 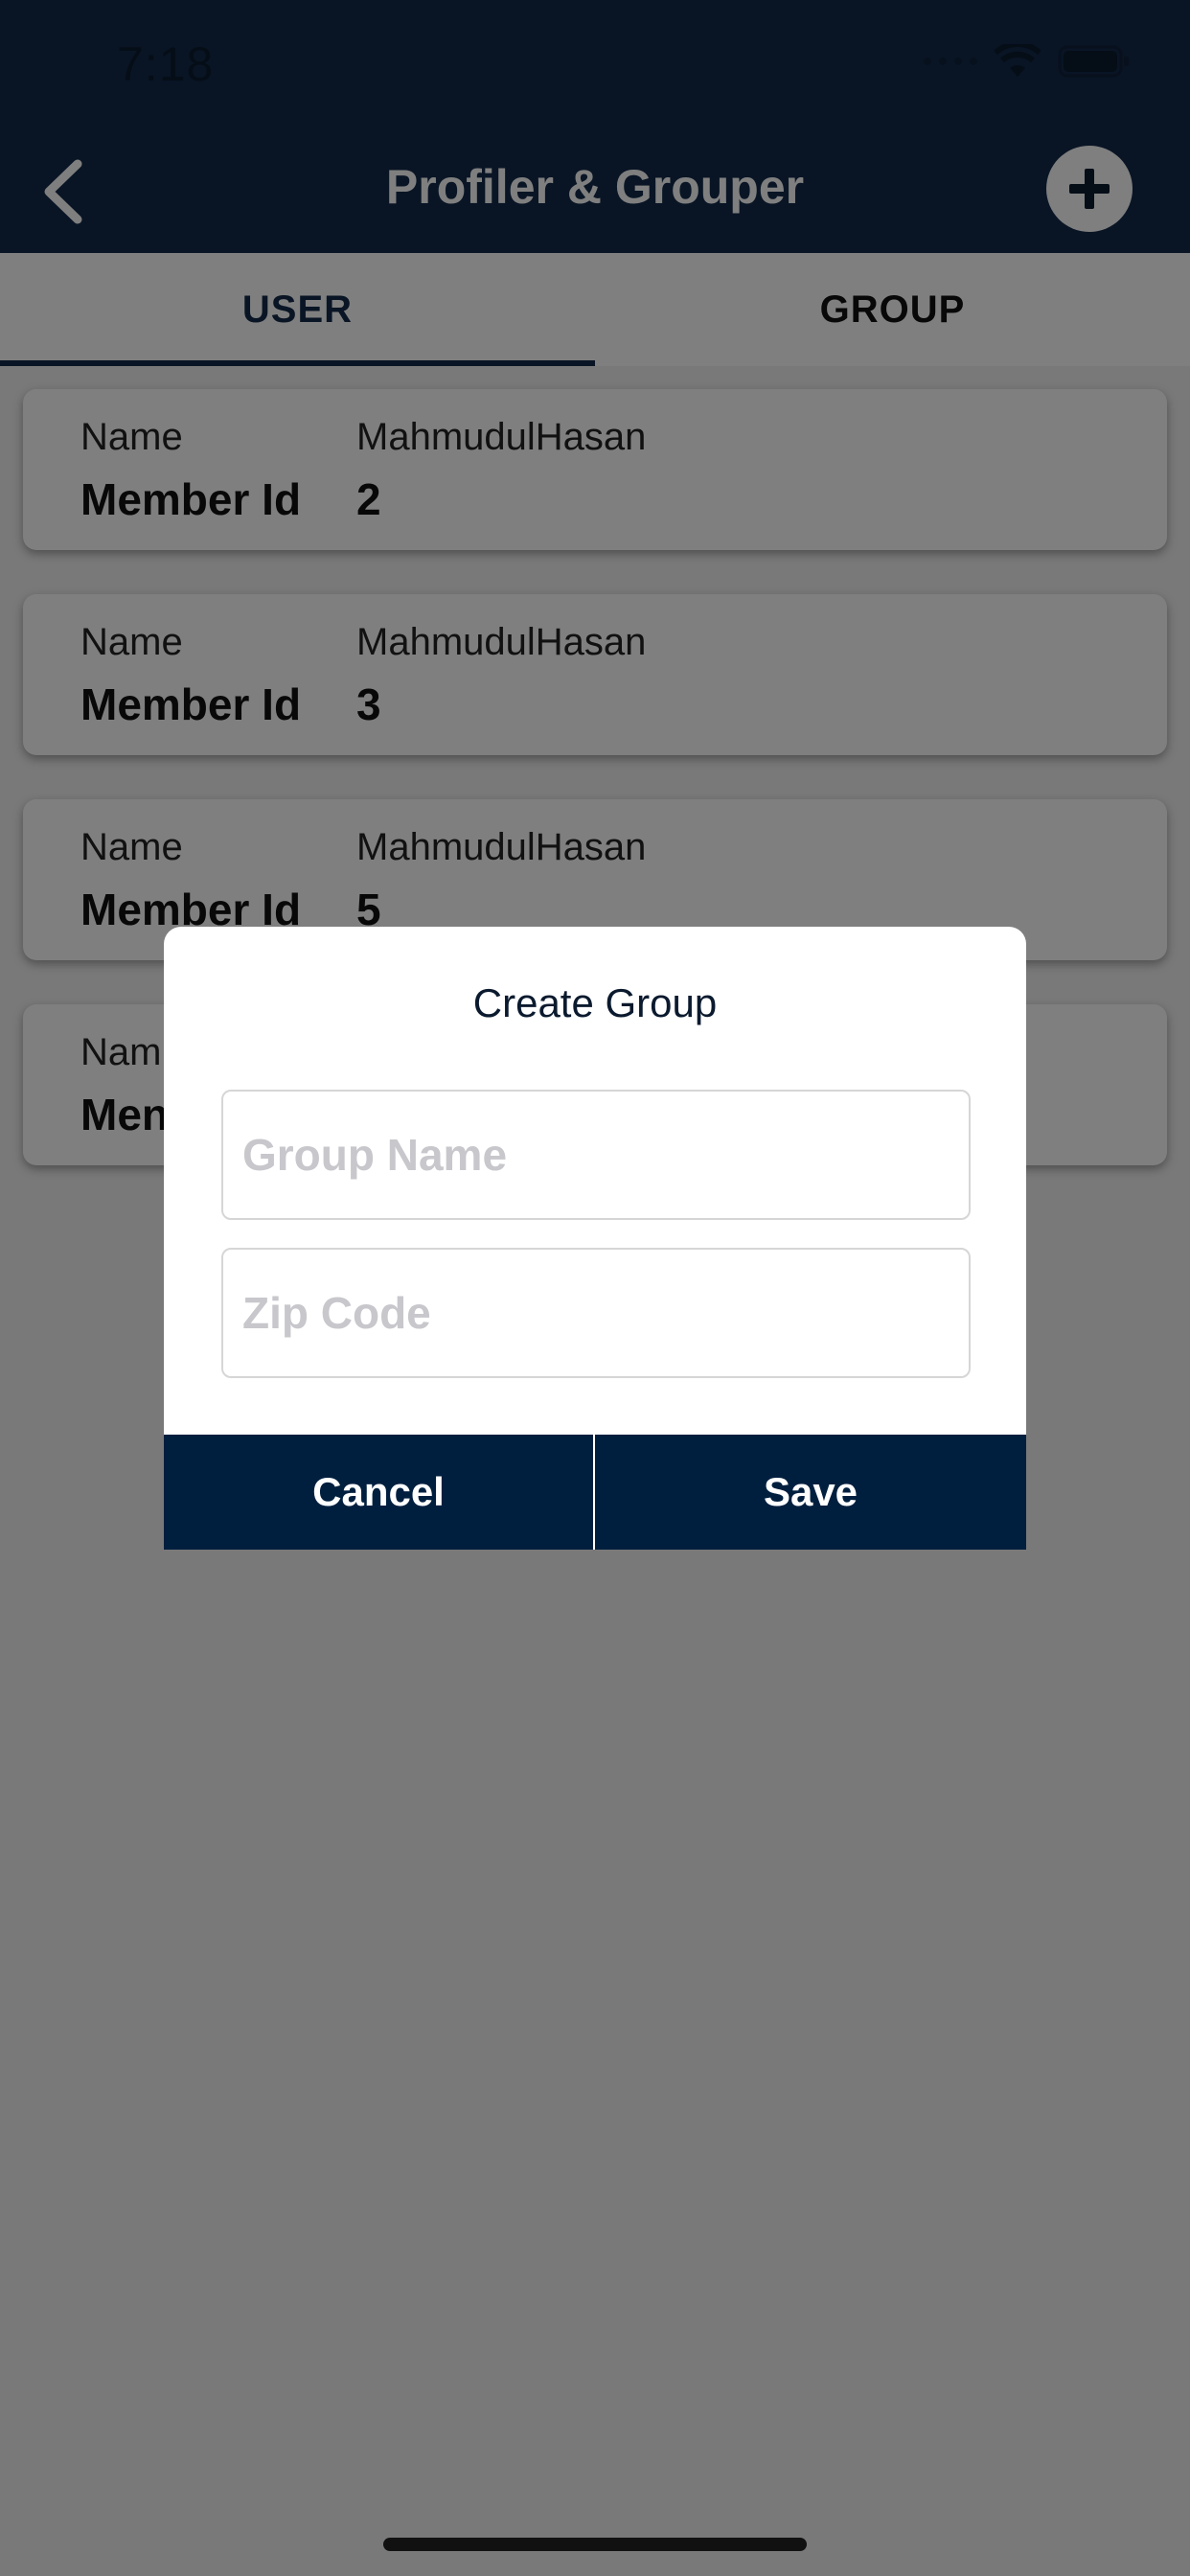 What do you see at coordinates (595, 2544) in the screenshot?
I see `home-indicator` at bounding box center [595, 2544].